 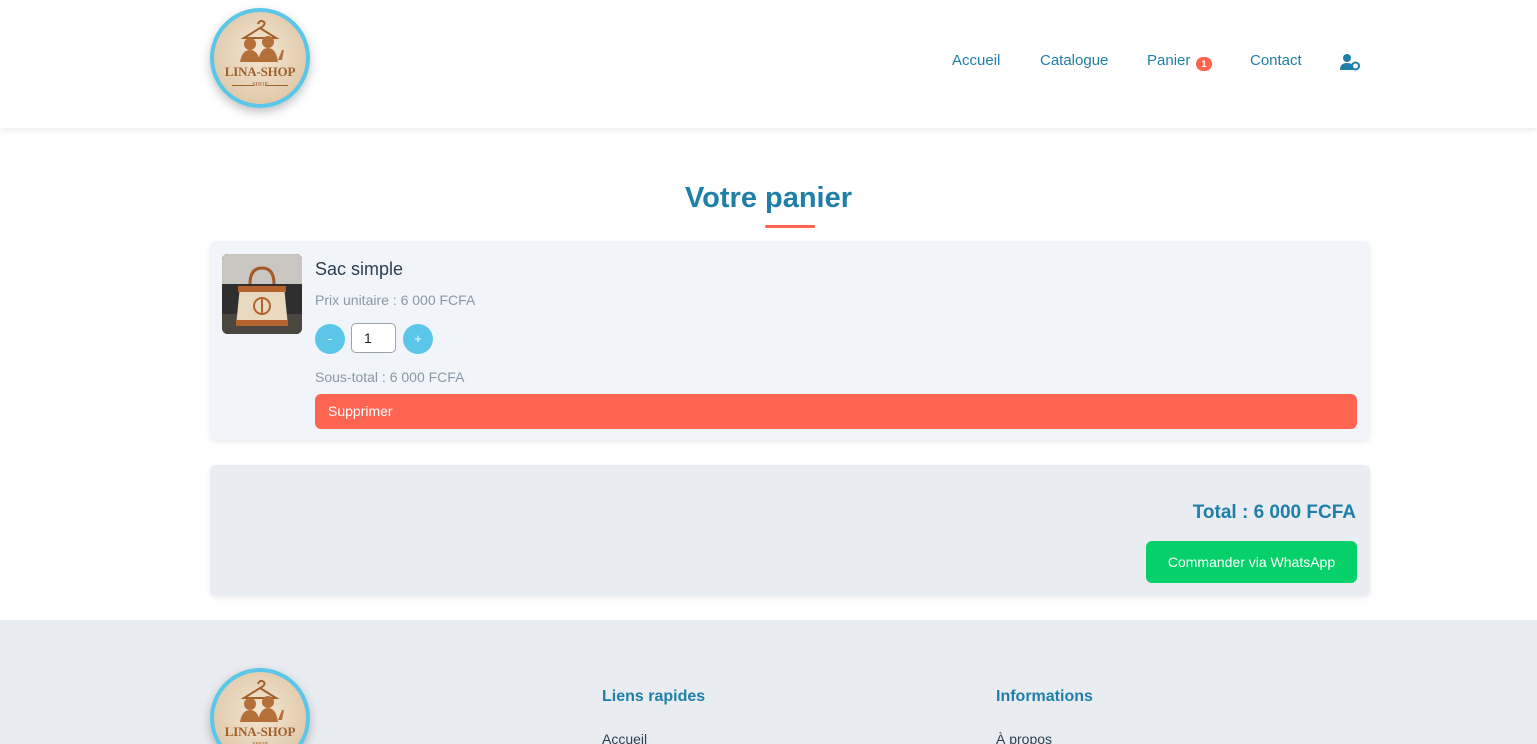 I want to click on decrease-quantity-button: -, so click(x=330, y=339).